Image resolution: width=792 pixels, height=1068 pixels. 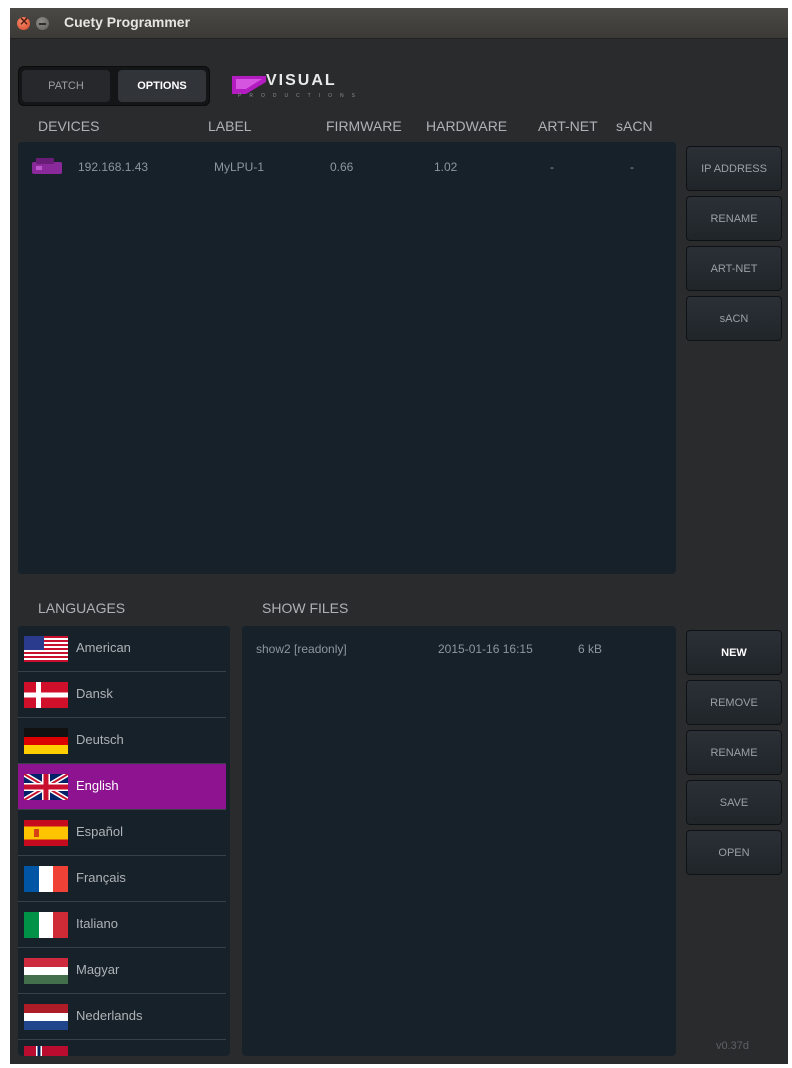 I want to click on language-label: English, so click(x=97, y=785).